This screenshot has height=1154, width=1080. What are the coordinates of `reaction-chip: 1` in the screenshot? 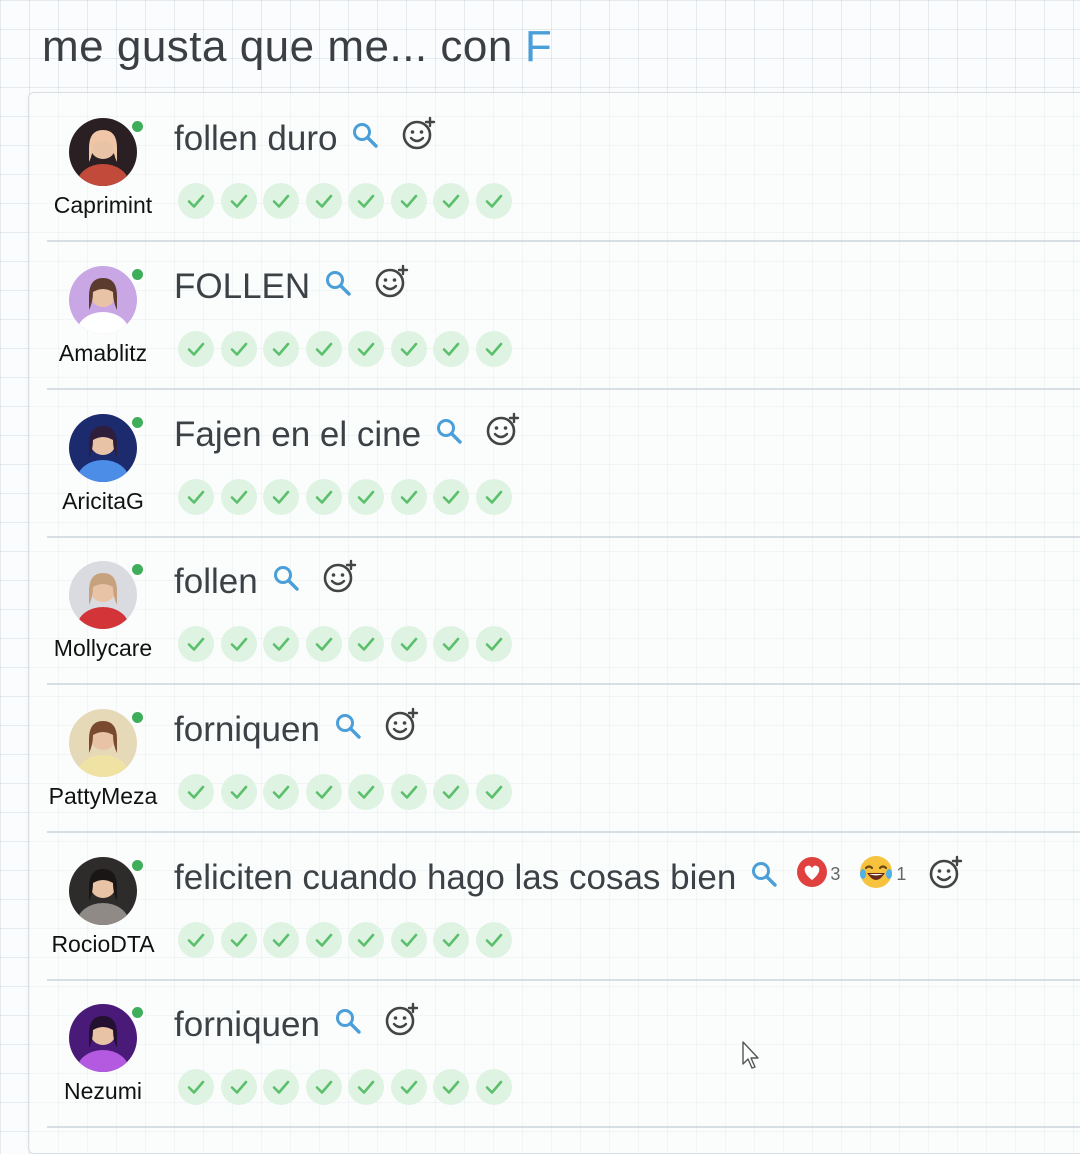 It's located at (882, 874).